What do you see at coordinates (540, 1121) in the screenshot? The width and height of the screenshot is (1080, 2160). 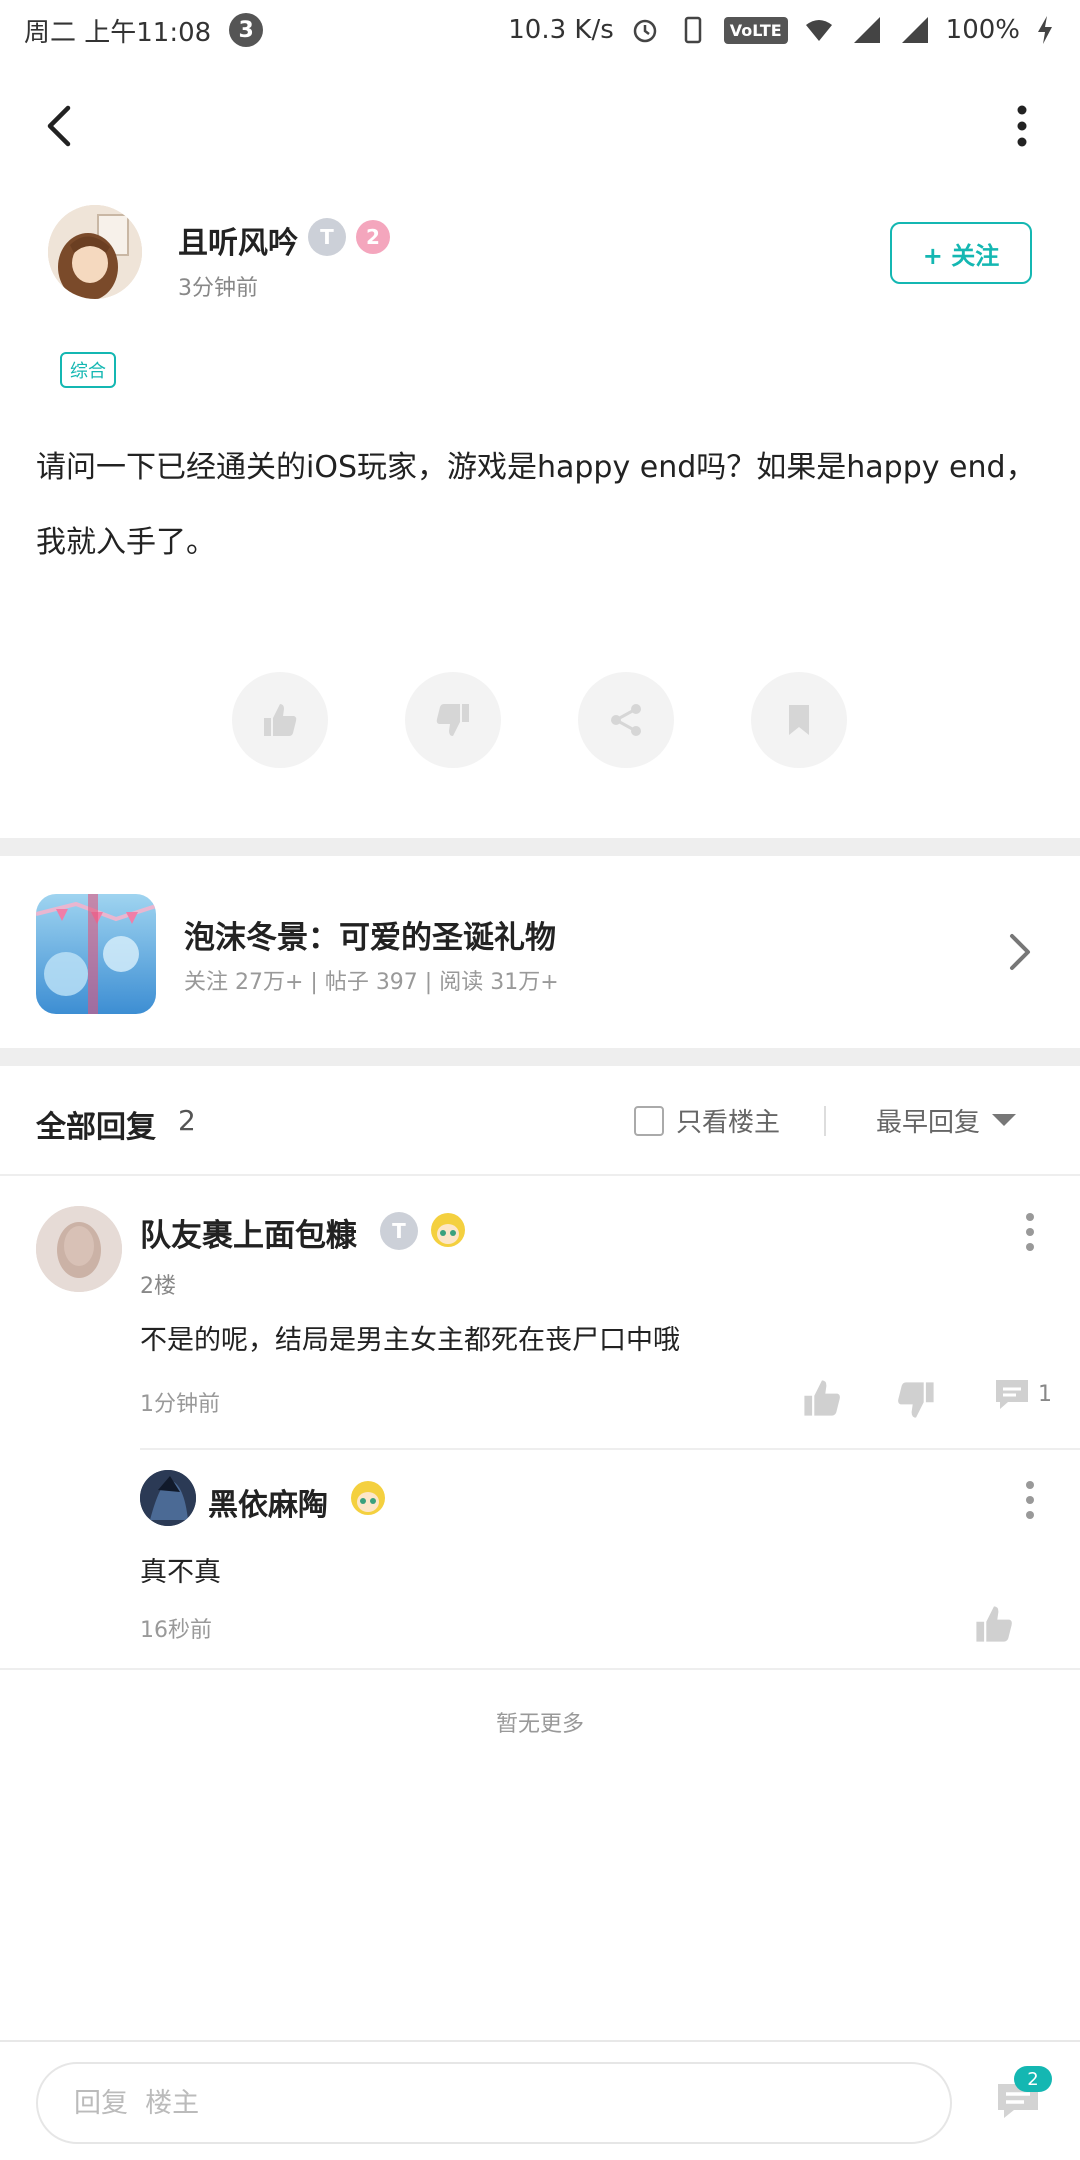 I see `replies-header: 全部回复 2 只看楼主 最早回复` at bounding box center [540, 1121].